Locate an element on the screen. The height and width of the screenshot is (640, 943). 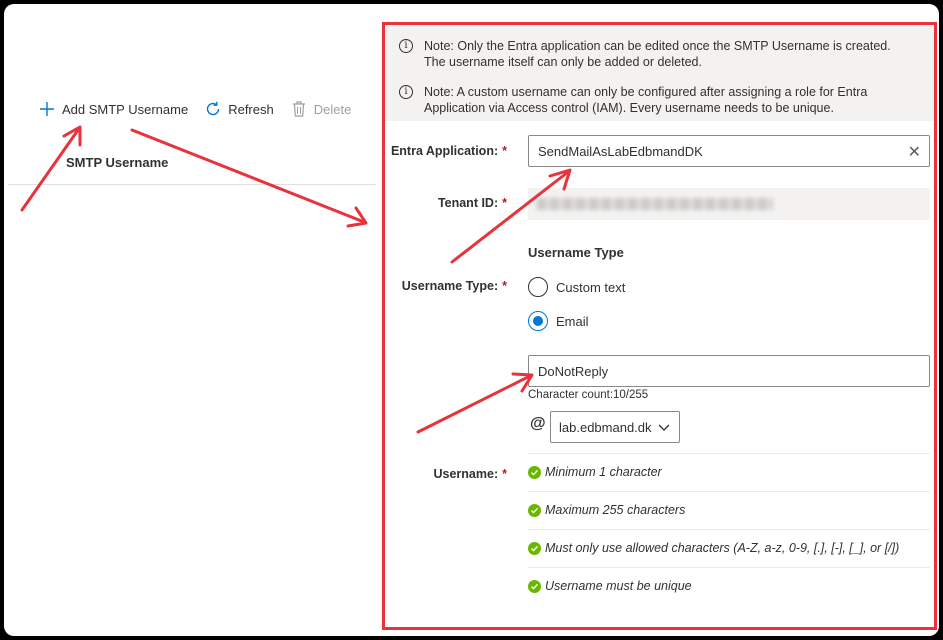
radio-email-label: Email is located at coordinates (572, 321).